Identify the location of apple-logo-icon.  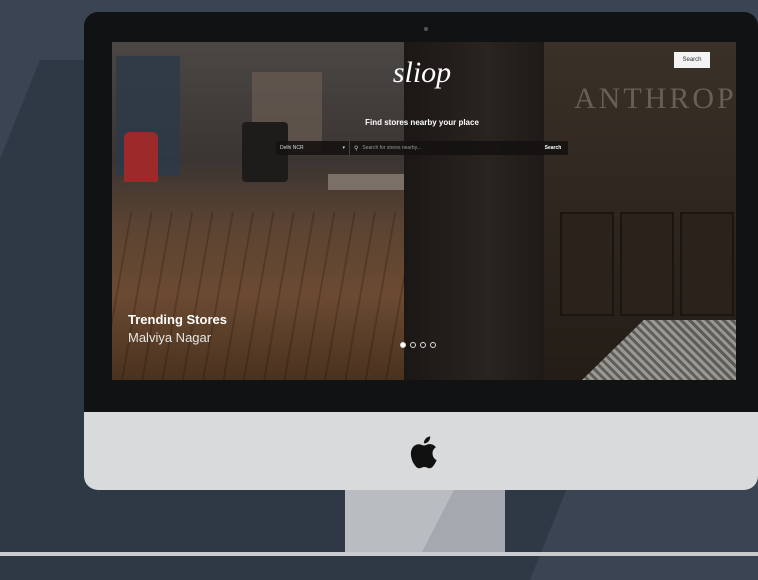
(423, 452).